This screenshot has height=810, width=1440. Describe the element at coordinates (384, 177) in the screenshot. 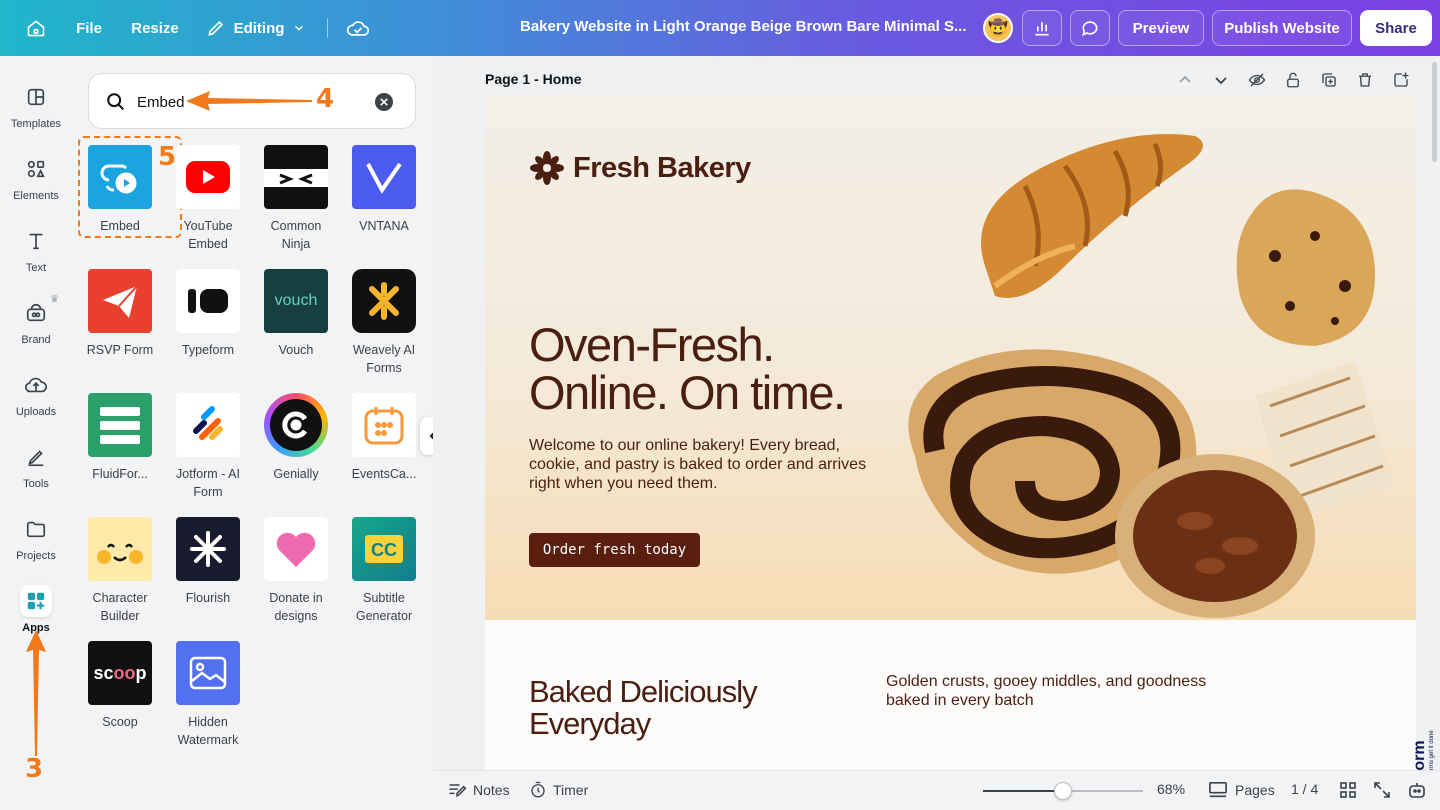

I see `vntana-icon` at that location.